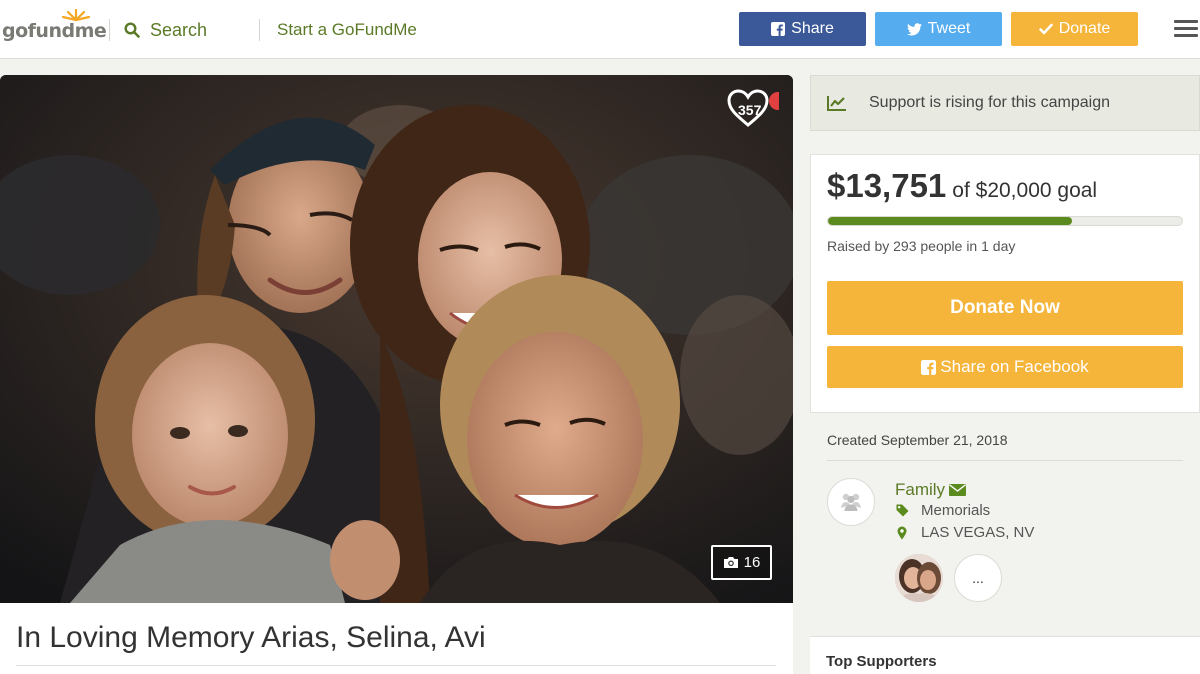 The height and width of the screenshot is (674, 1200). I want to click on logo-text: gofundme, so click(54, 31).